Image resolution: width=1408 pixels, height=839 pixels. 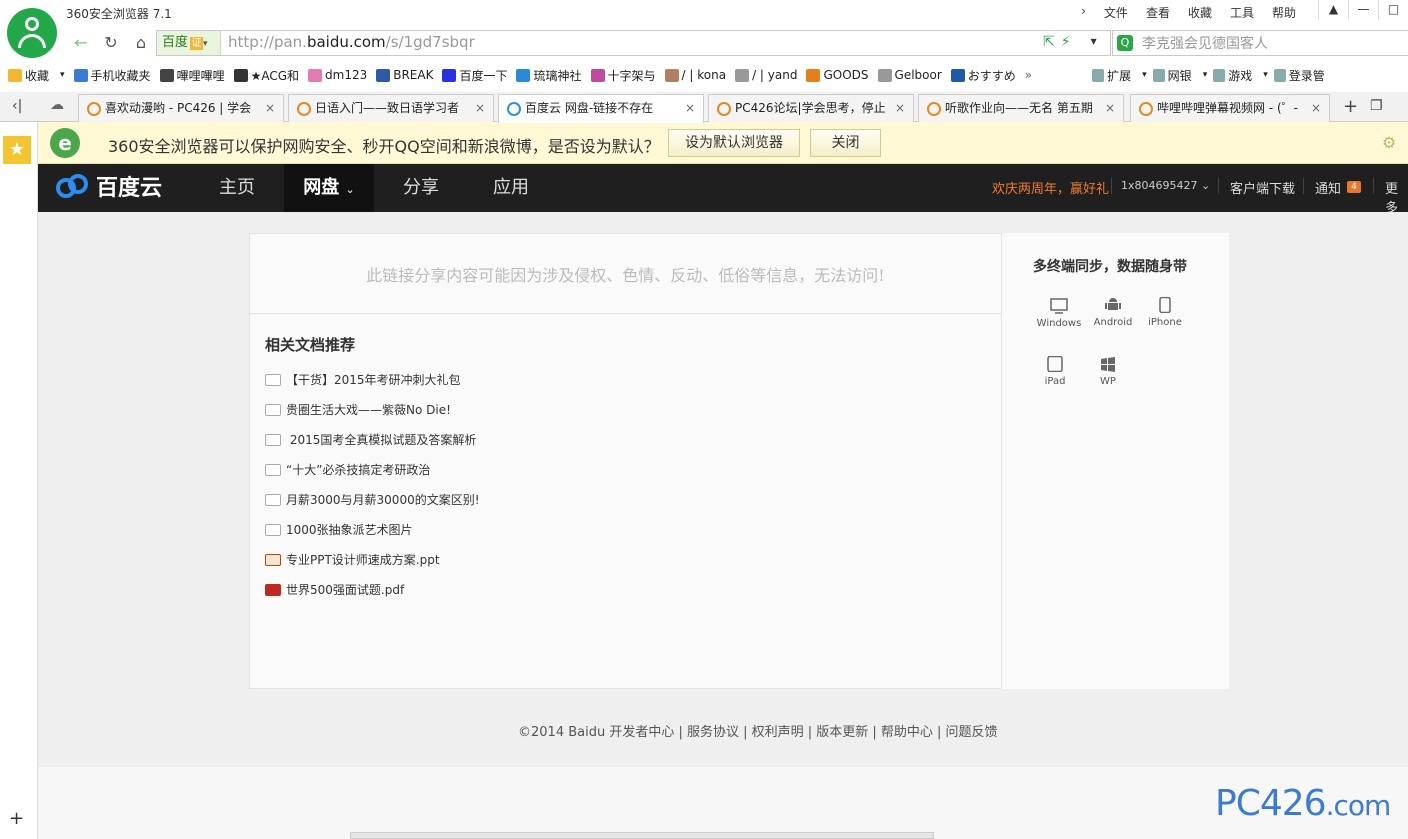 I want to click on bookmark-item: おすすめ, so click(x=983, y=75).